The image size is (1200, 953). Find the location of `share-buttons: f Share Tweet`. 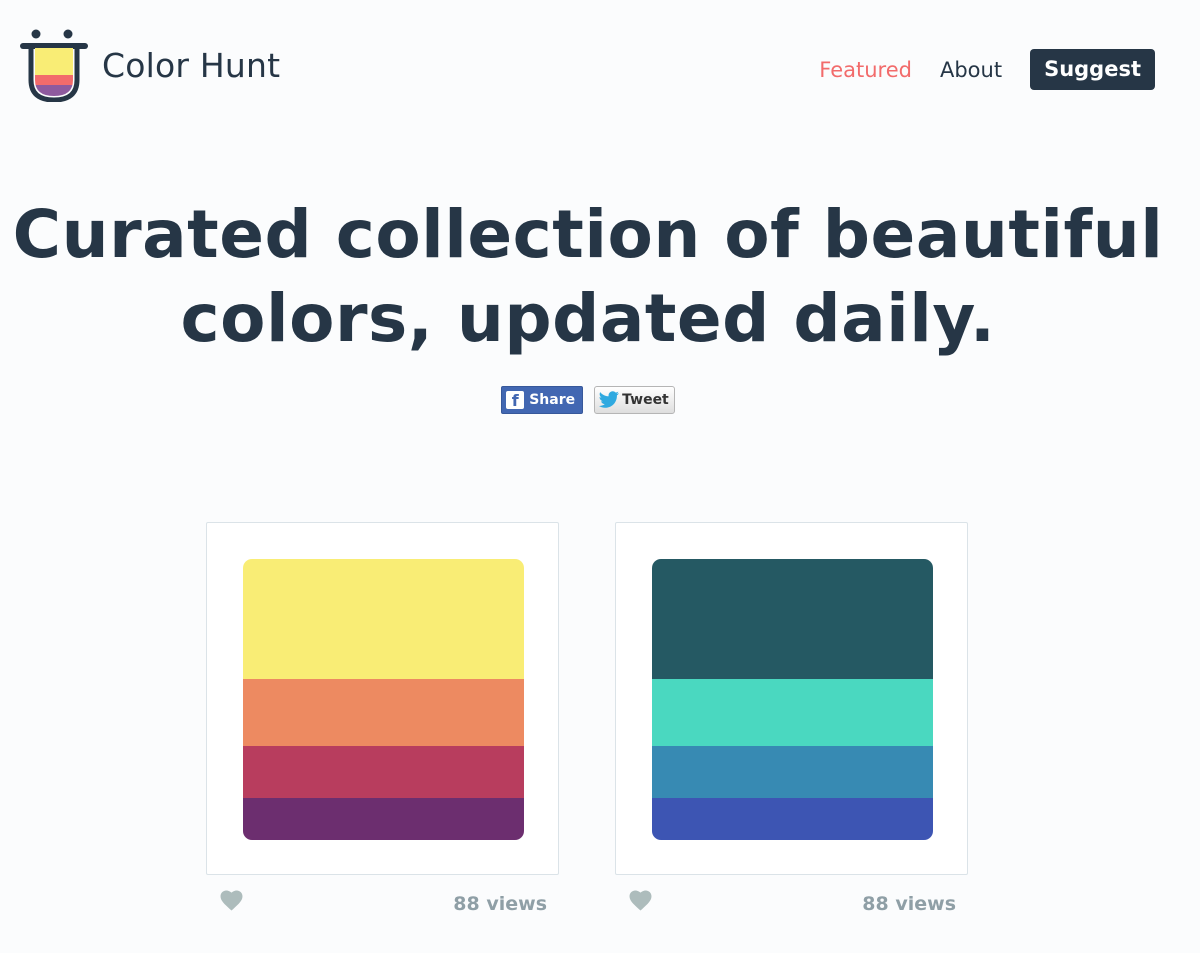

share-buttons: f Share Tweet is located at coordinates (588, 400).